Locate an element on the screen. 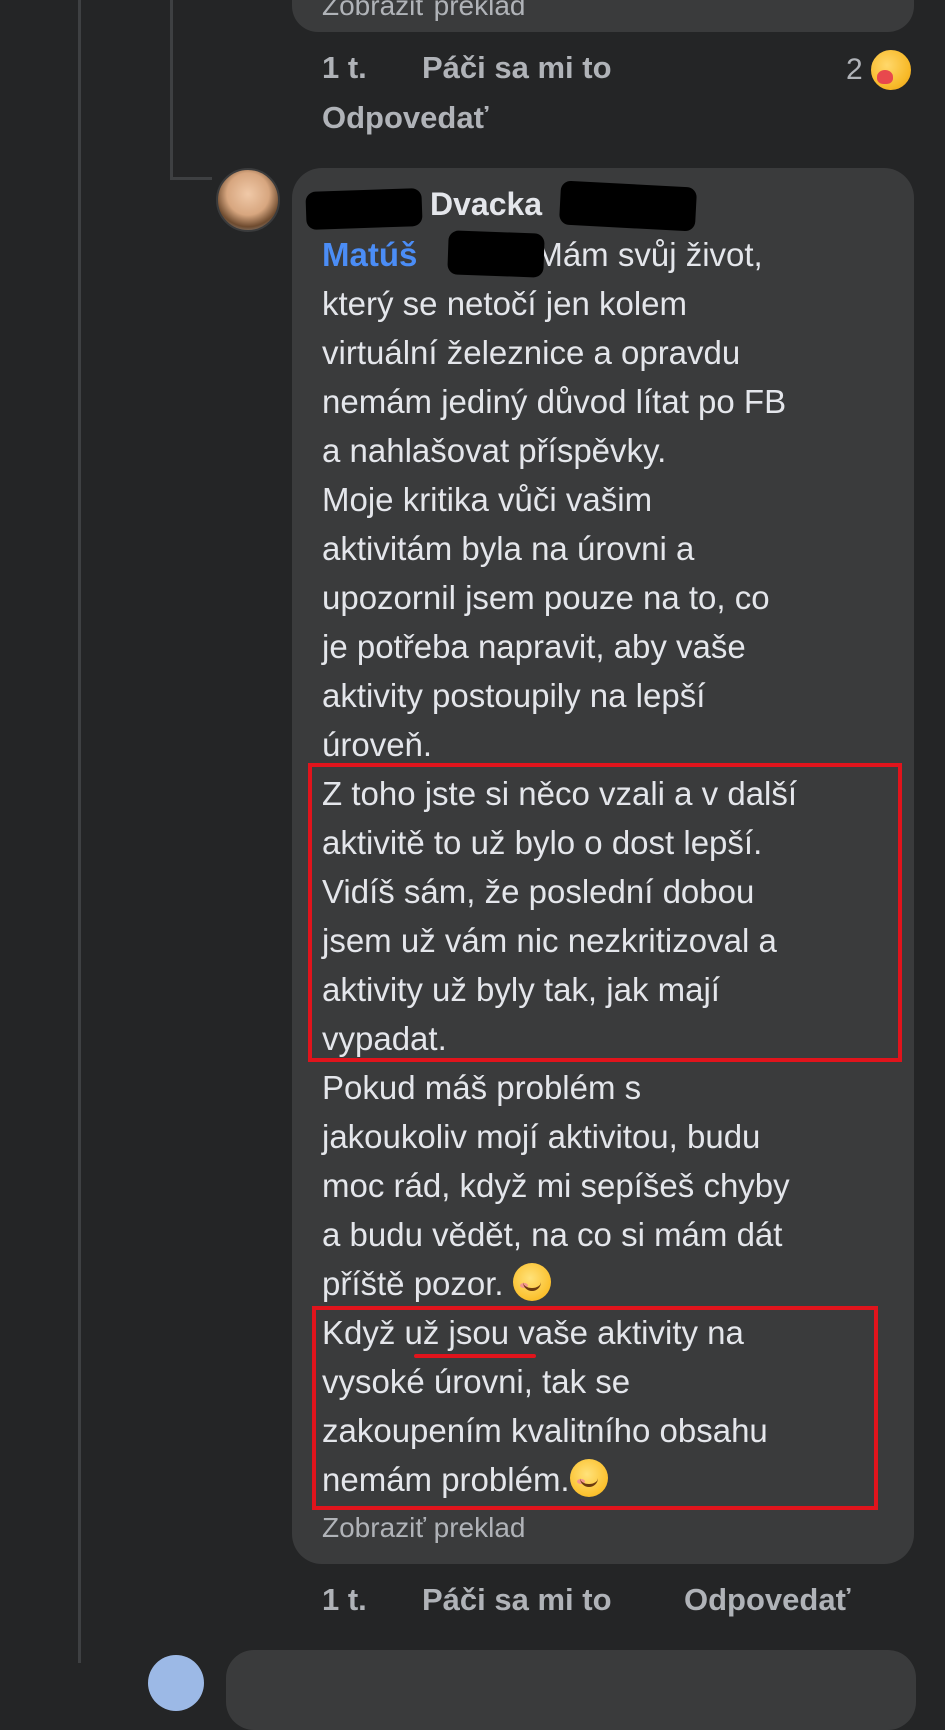  reply-button: Odpovedať is located at coordinates (767, 1600).